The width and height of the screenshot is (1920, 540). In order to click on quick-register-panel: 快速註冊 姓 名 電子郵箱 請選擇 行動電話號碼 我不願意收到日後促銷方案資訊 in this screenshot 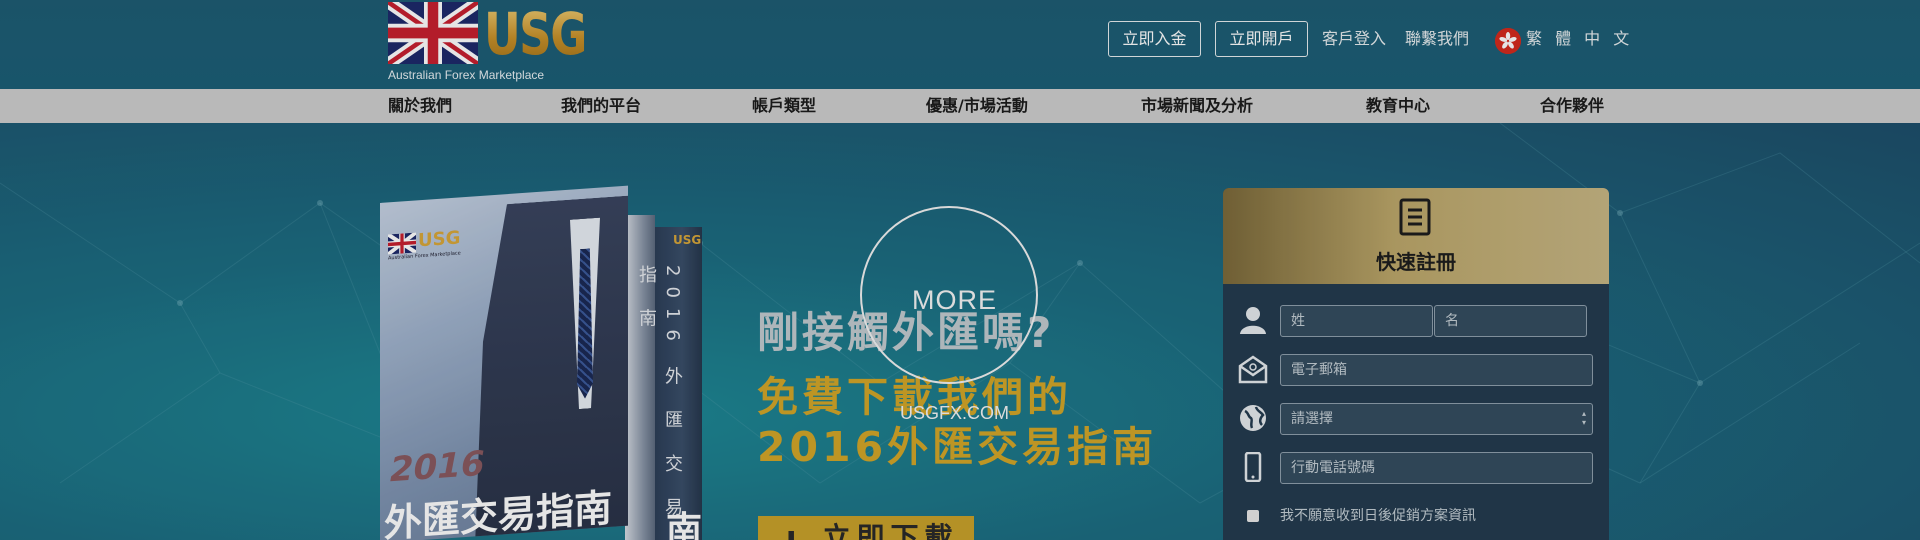, I will do `click(1416, 364)`.